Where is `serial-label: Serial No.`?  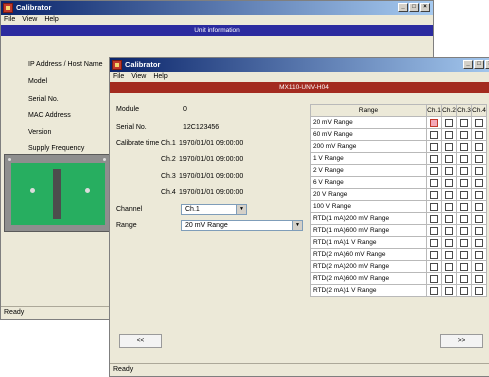 serial-label: Serial No. is located at coordinates (43, 99).